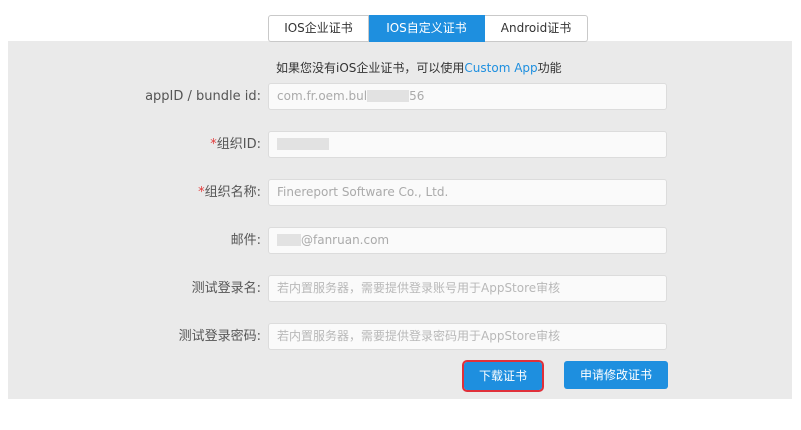  I want to click on test-password-field: 若内置服务器，需要提供登录密码用于AppStore审核, so click(467, 336).